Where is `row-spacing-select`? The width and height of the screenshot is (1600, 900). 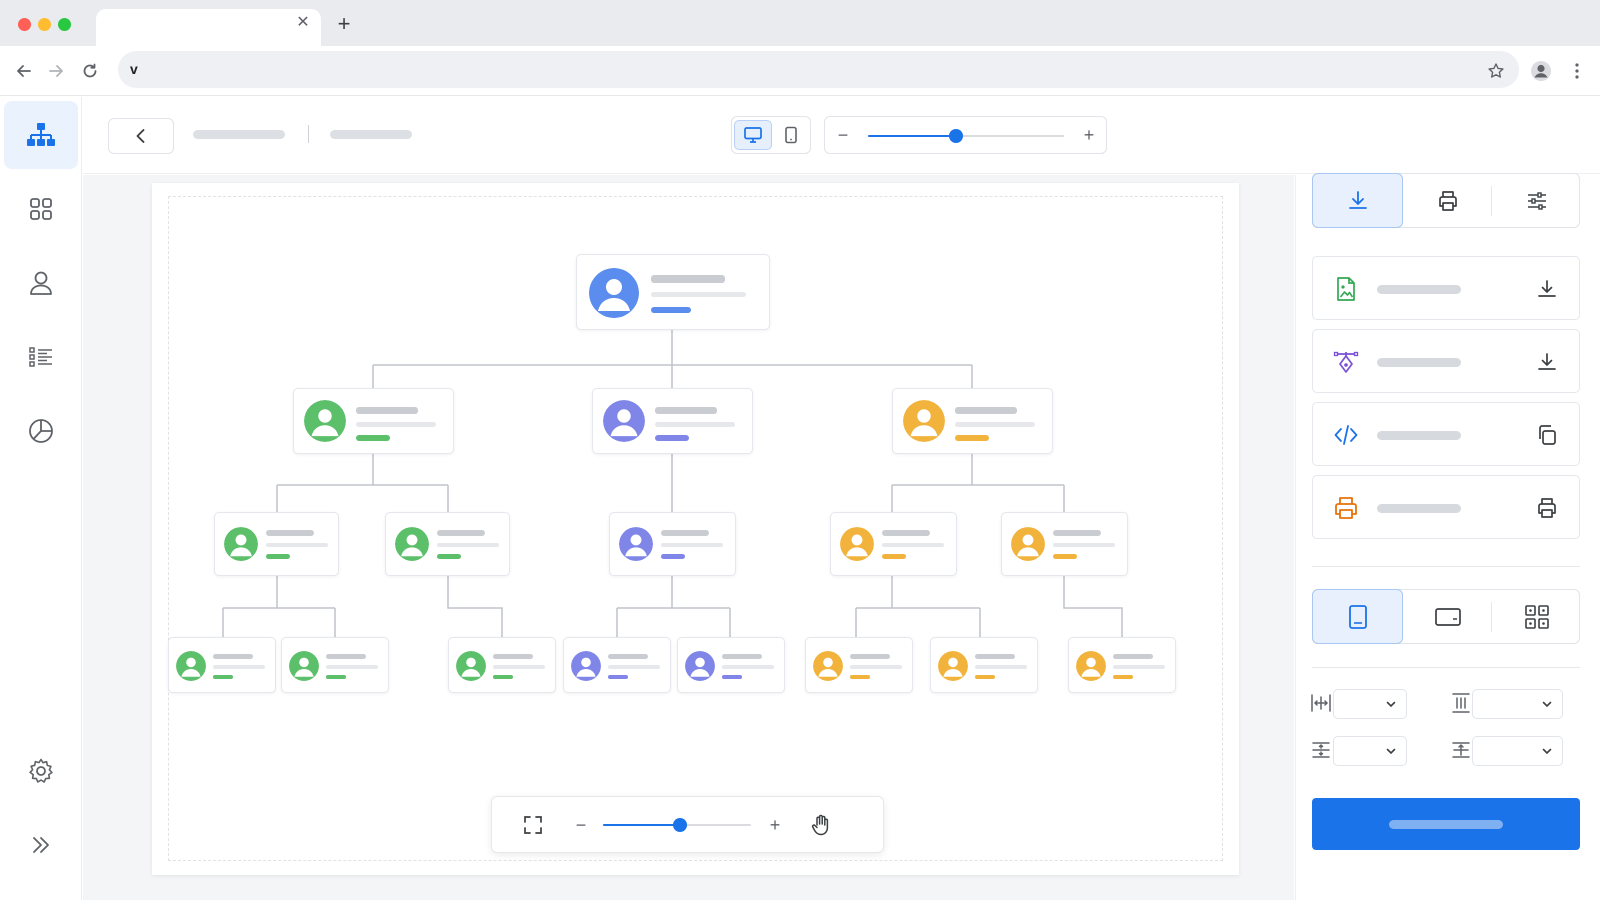
row-spacing-select is located at coordinates (1370, 751).